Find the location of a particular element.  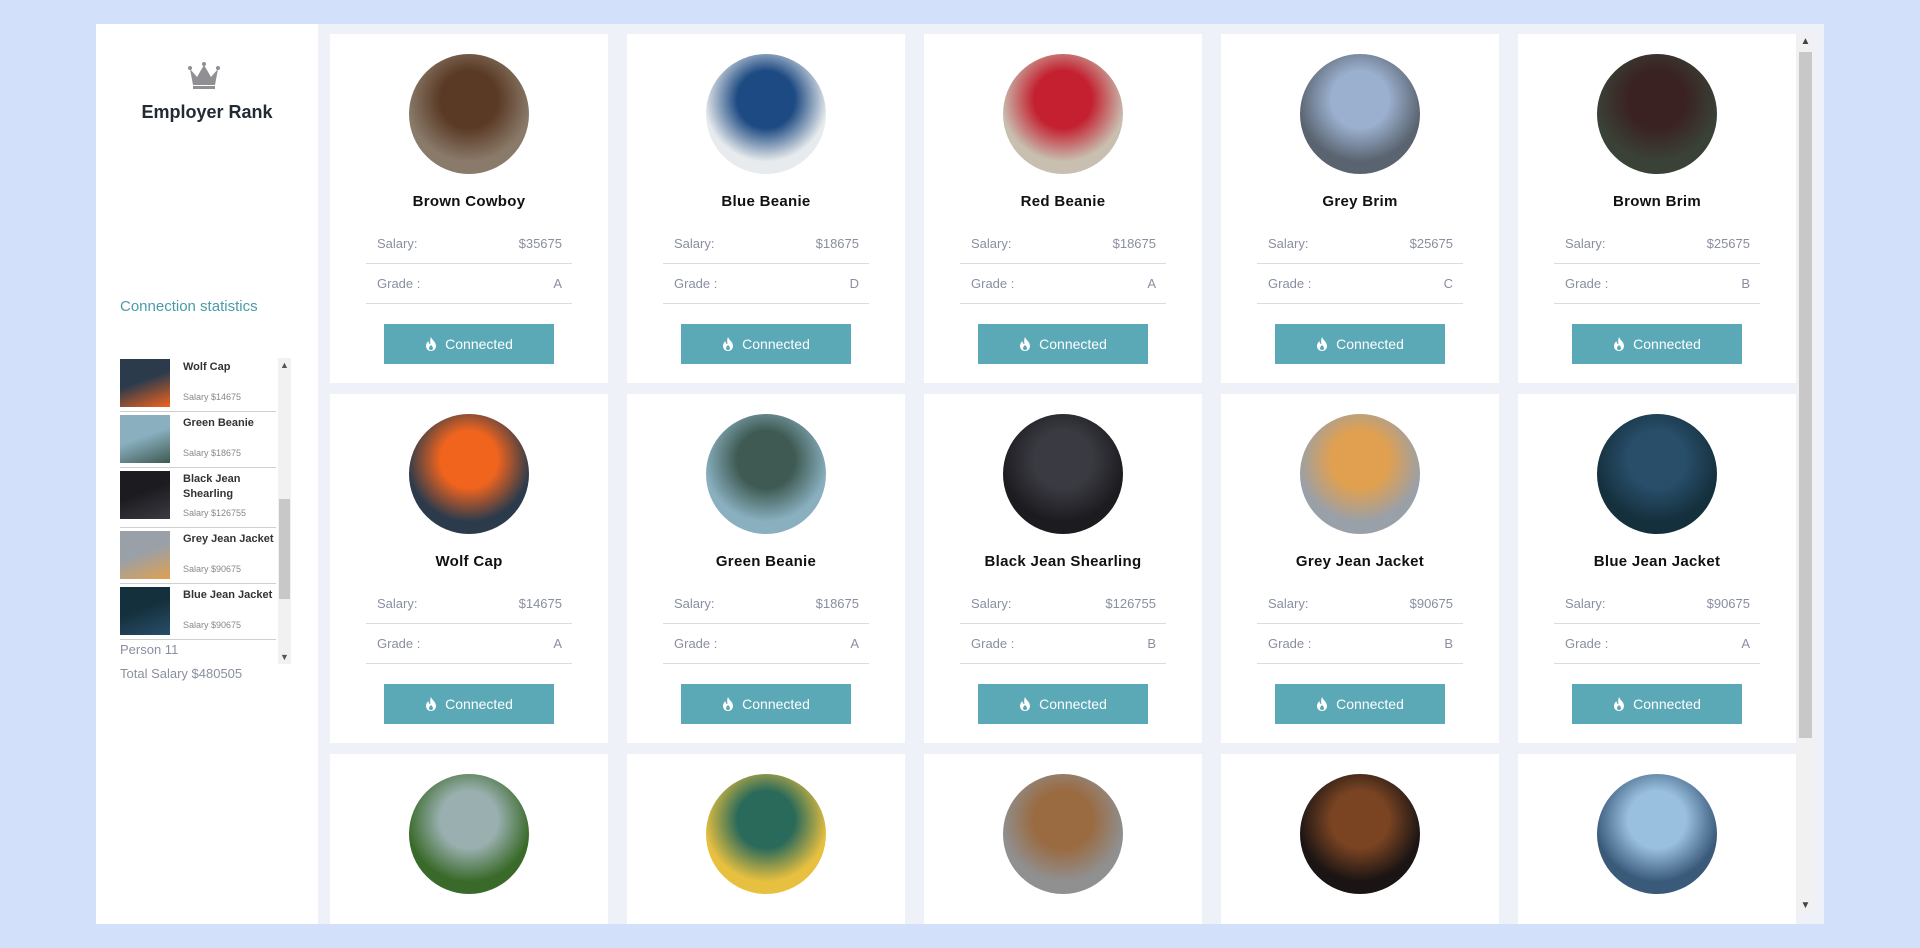

connection-item: Grey Jean Jacket Salary $90675 is located at coordinates (198, 556).